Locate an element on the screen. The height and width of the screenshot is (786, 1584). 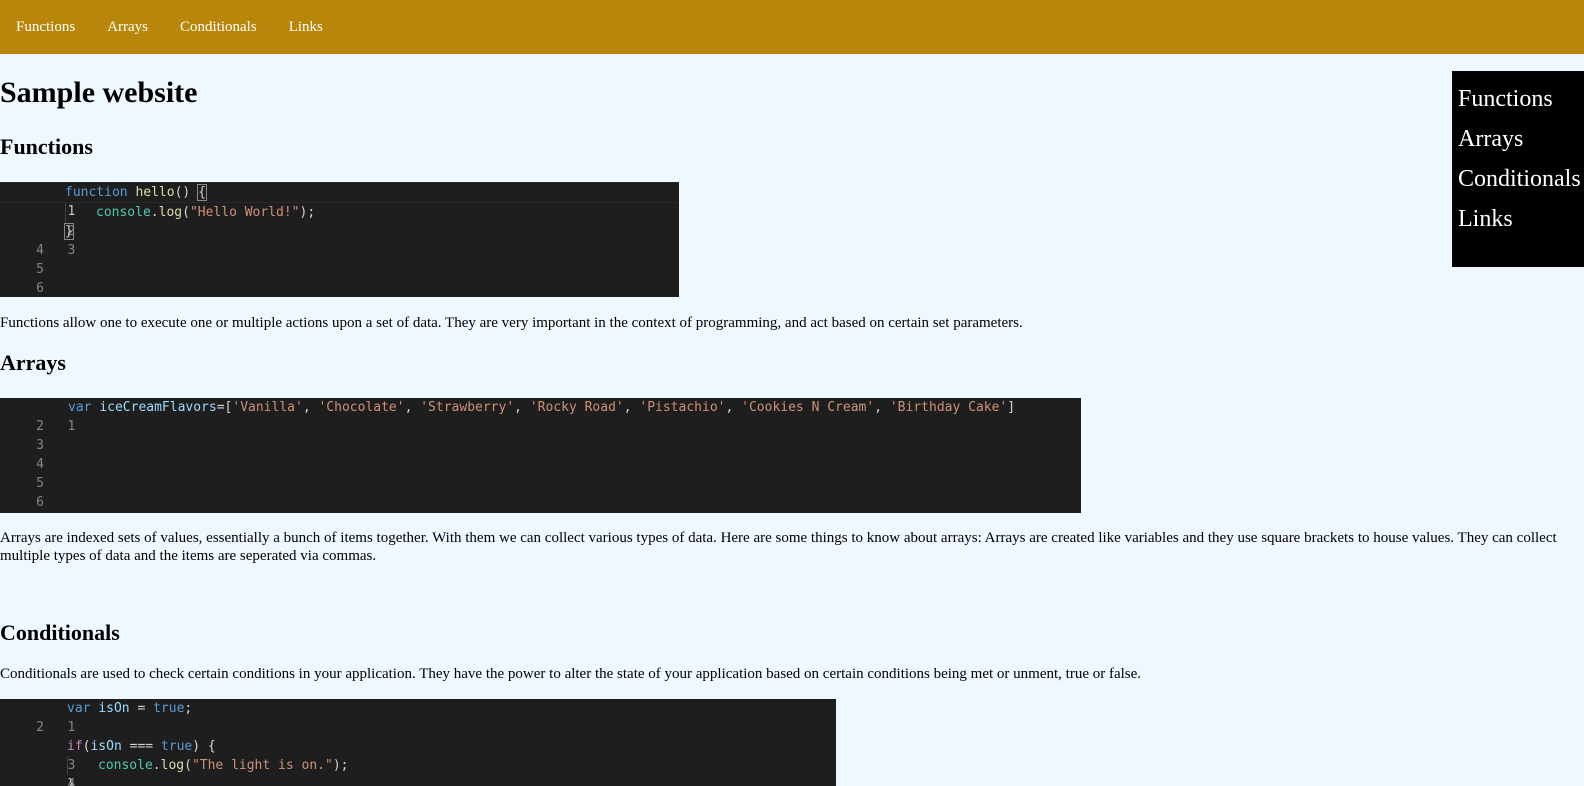
code-string: "Hello World!" is located at coordinates (244, 212).